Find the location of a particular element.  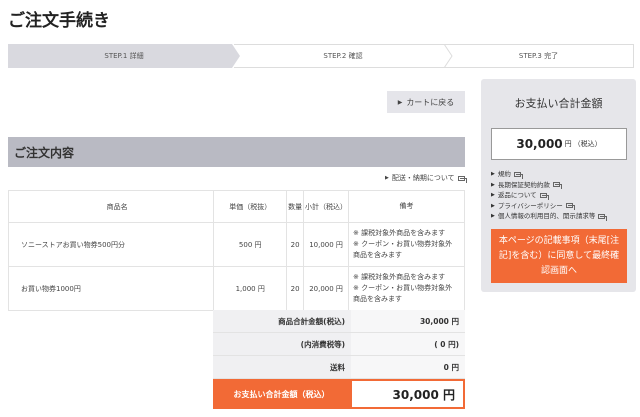

agree-and-confirm-button: 本ページの記載事項（末尾[注記]を含む）に同意して最終確認画面へ is located at coordinates (559, 256).